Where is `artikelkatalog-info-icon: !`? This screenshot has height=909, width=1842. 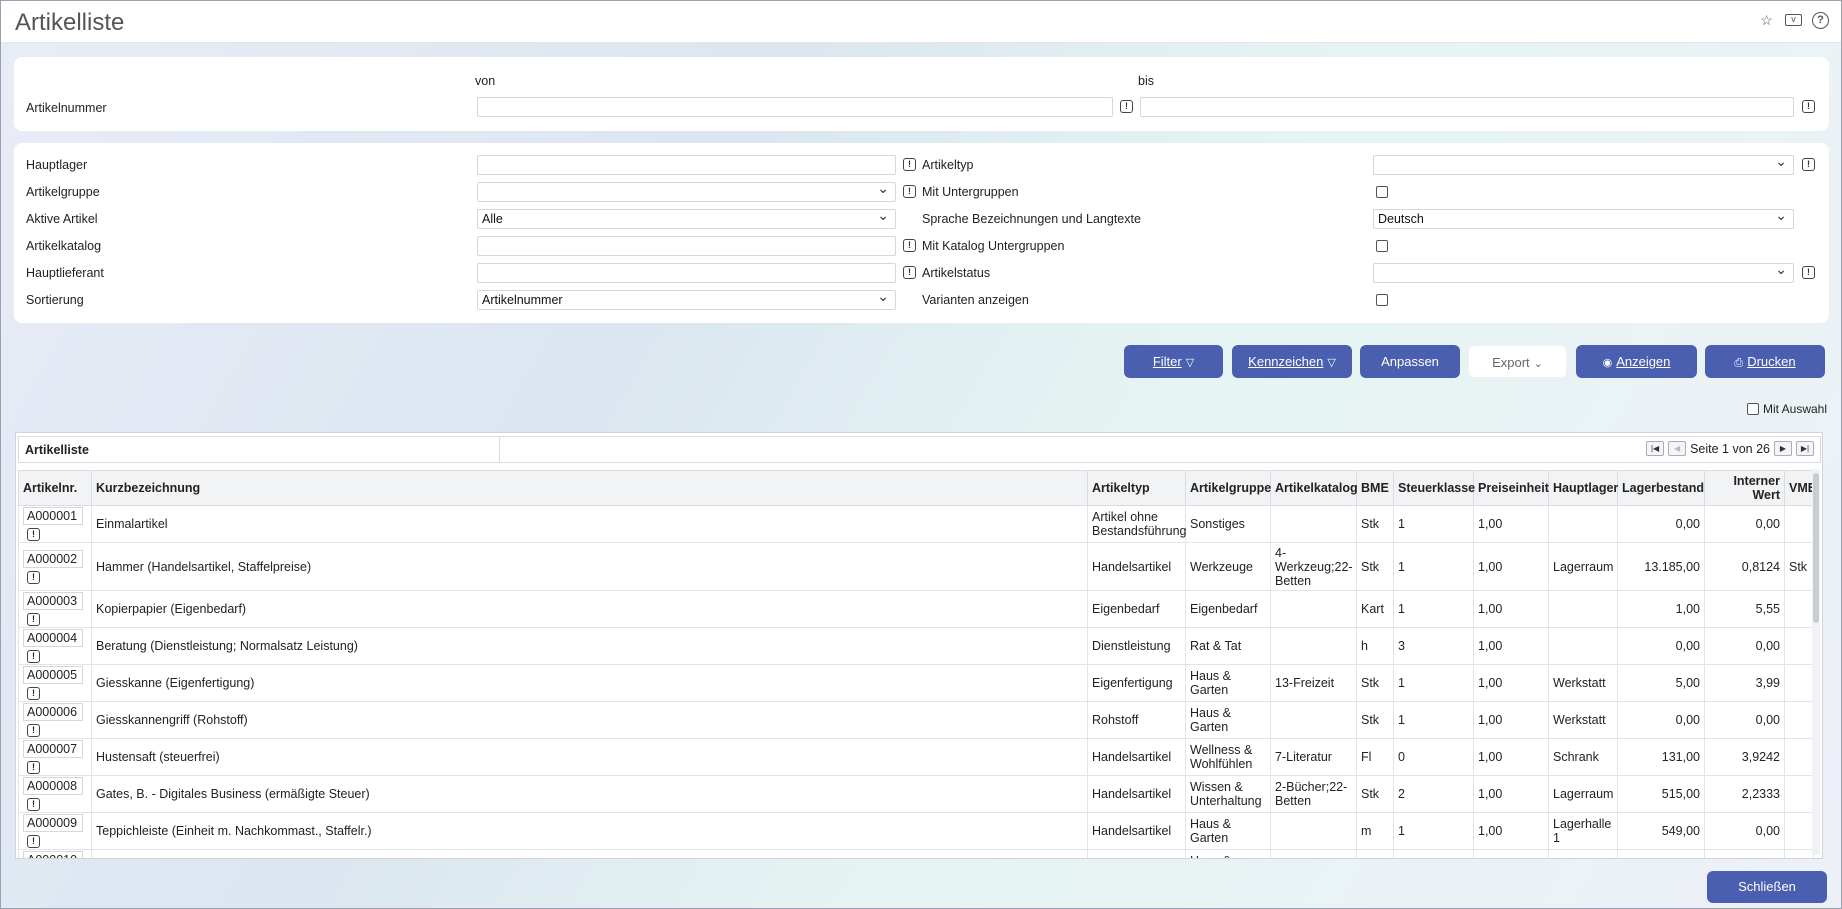
artikelkatalog-info-icon: ! is located at coordinates (909, 245).